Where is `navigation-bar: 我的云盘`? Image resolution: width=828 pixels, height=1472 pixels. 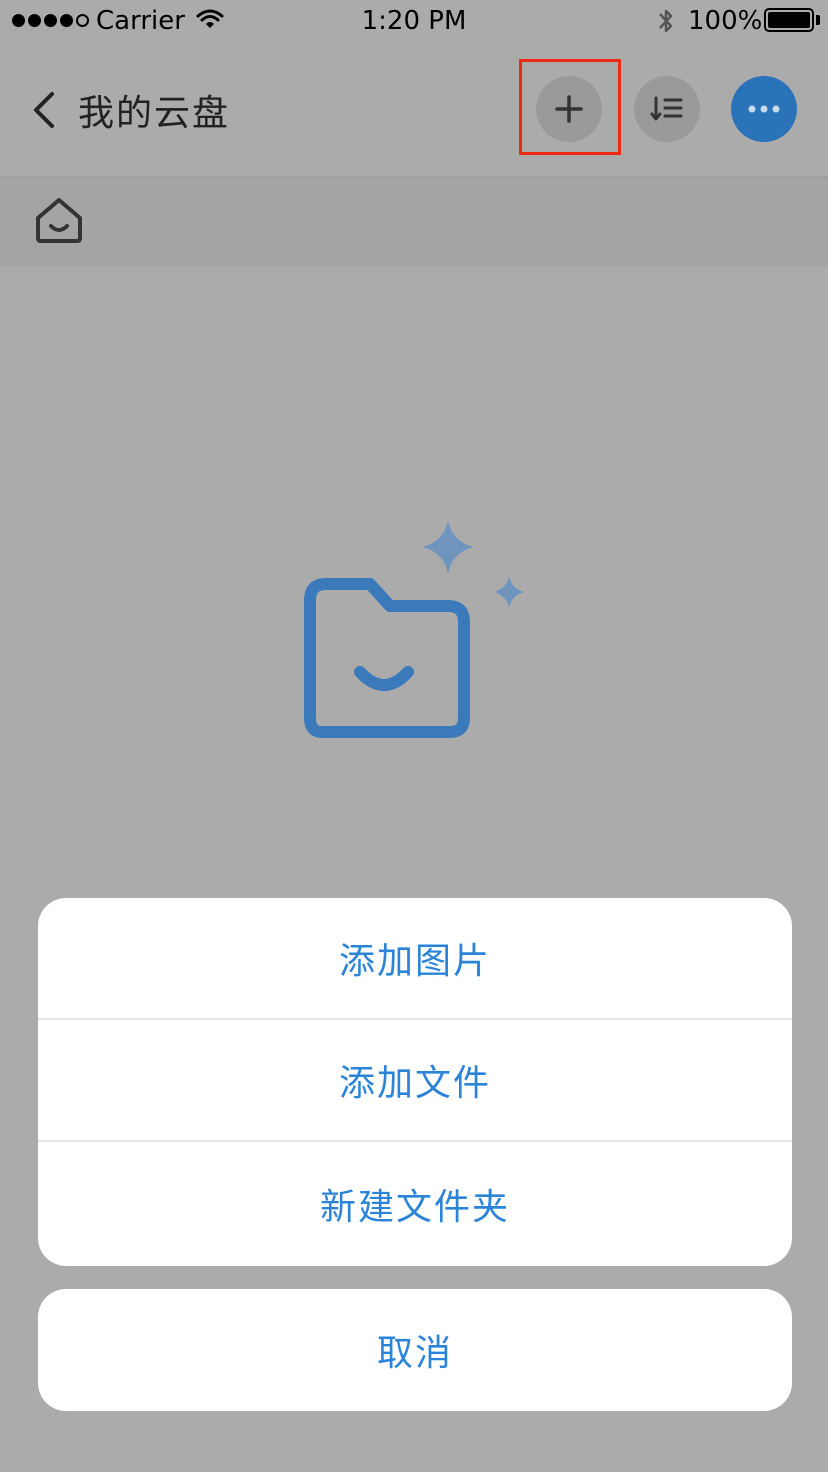
navigation-bar: 我的云盘 is located at coordinates (414, 110).